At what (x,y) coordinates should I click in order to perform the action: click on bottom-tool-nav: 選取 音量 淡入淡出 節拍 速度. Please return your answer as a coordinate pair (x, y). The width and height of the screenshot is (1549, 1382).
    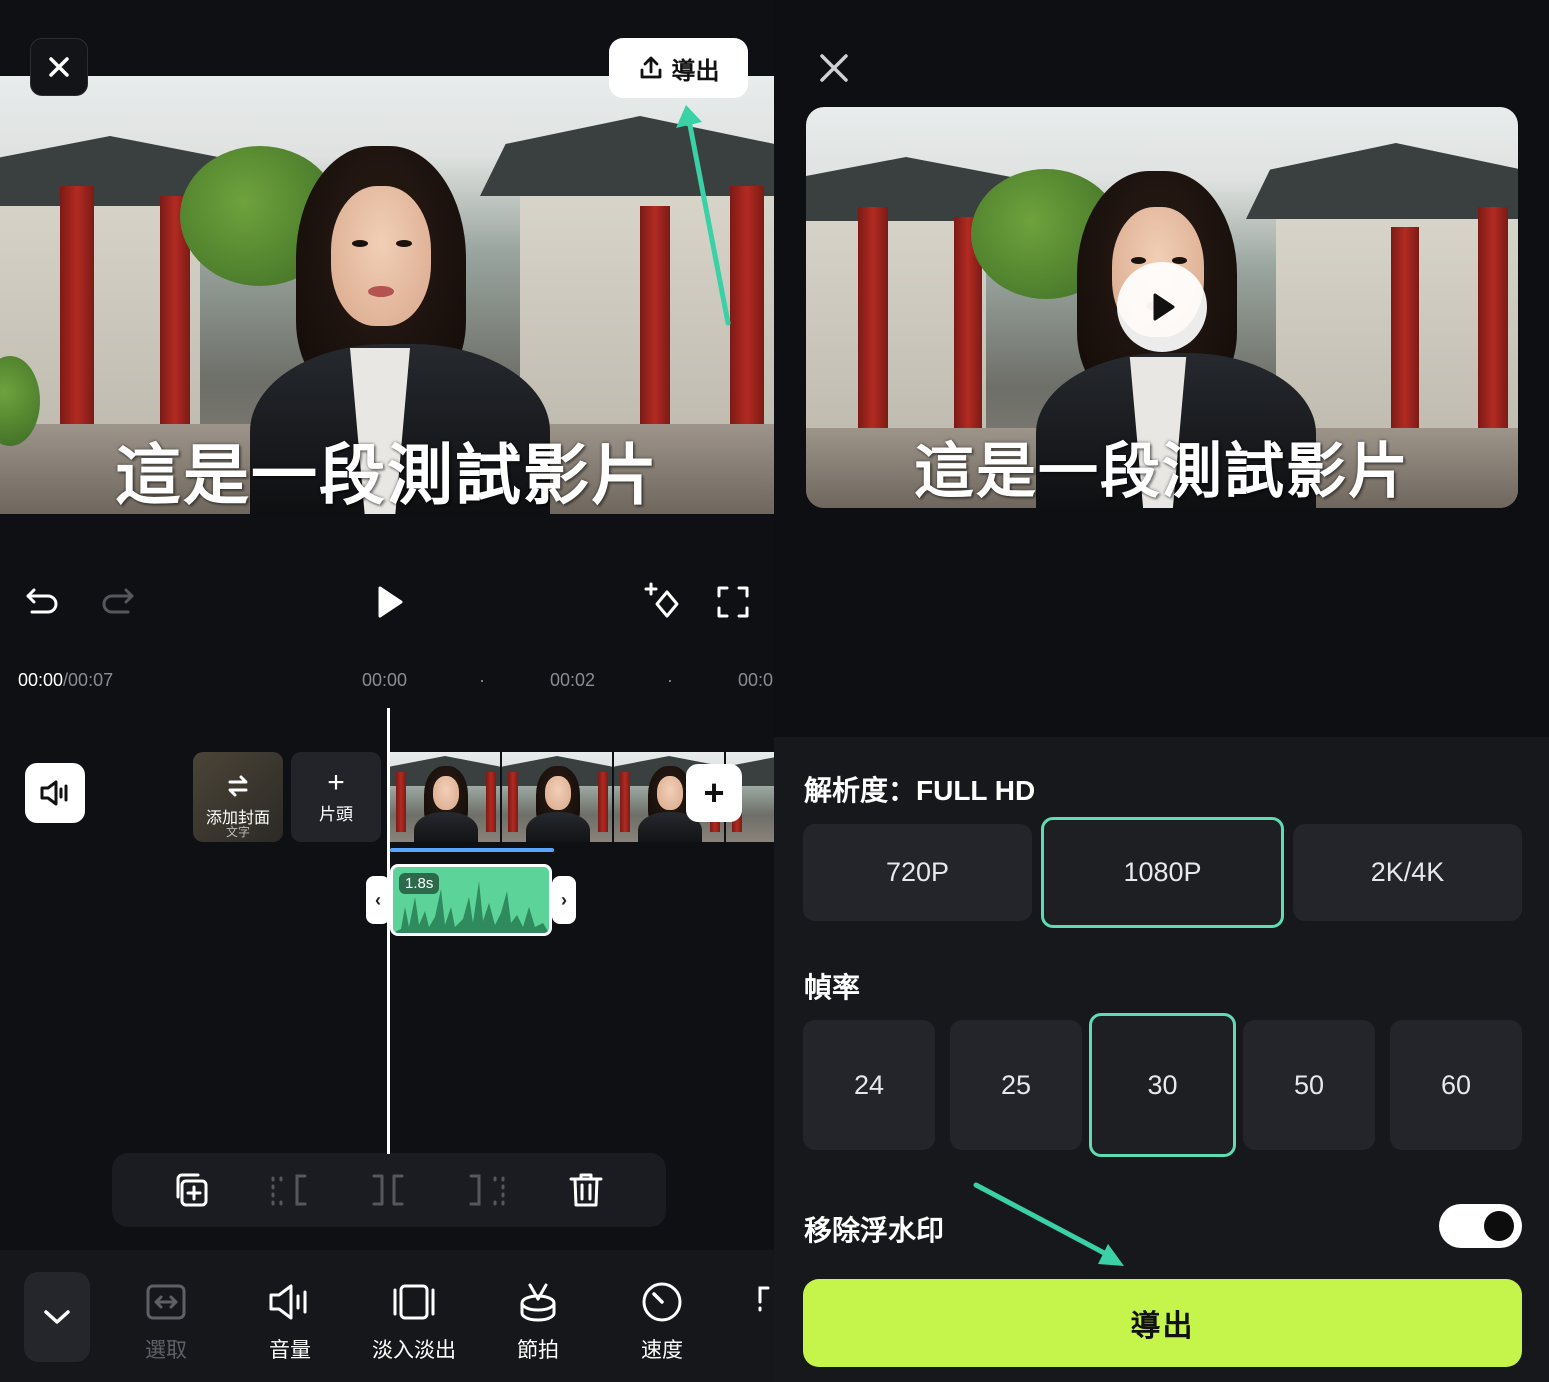
    Looking at the image, I should click on (387, 1316).